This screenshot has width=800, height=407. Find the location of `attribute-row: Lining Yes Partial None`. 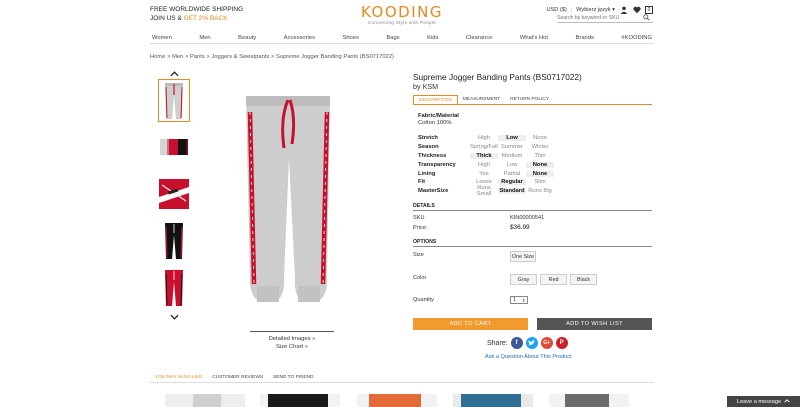

attribute-row: Lining Yes Partial None is located at coordinates (486, 173).